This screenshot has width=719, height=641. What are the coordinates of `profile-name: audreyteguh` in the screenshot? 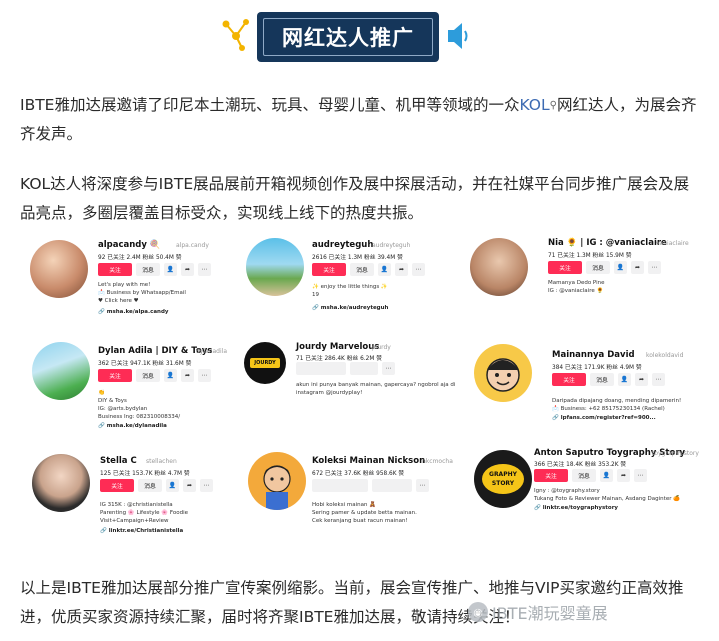 It's located at (343, 245).